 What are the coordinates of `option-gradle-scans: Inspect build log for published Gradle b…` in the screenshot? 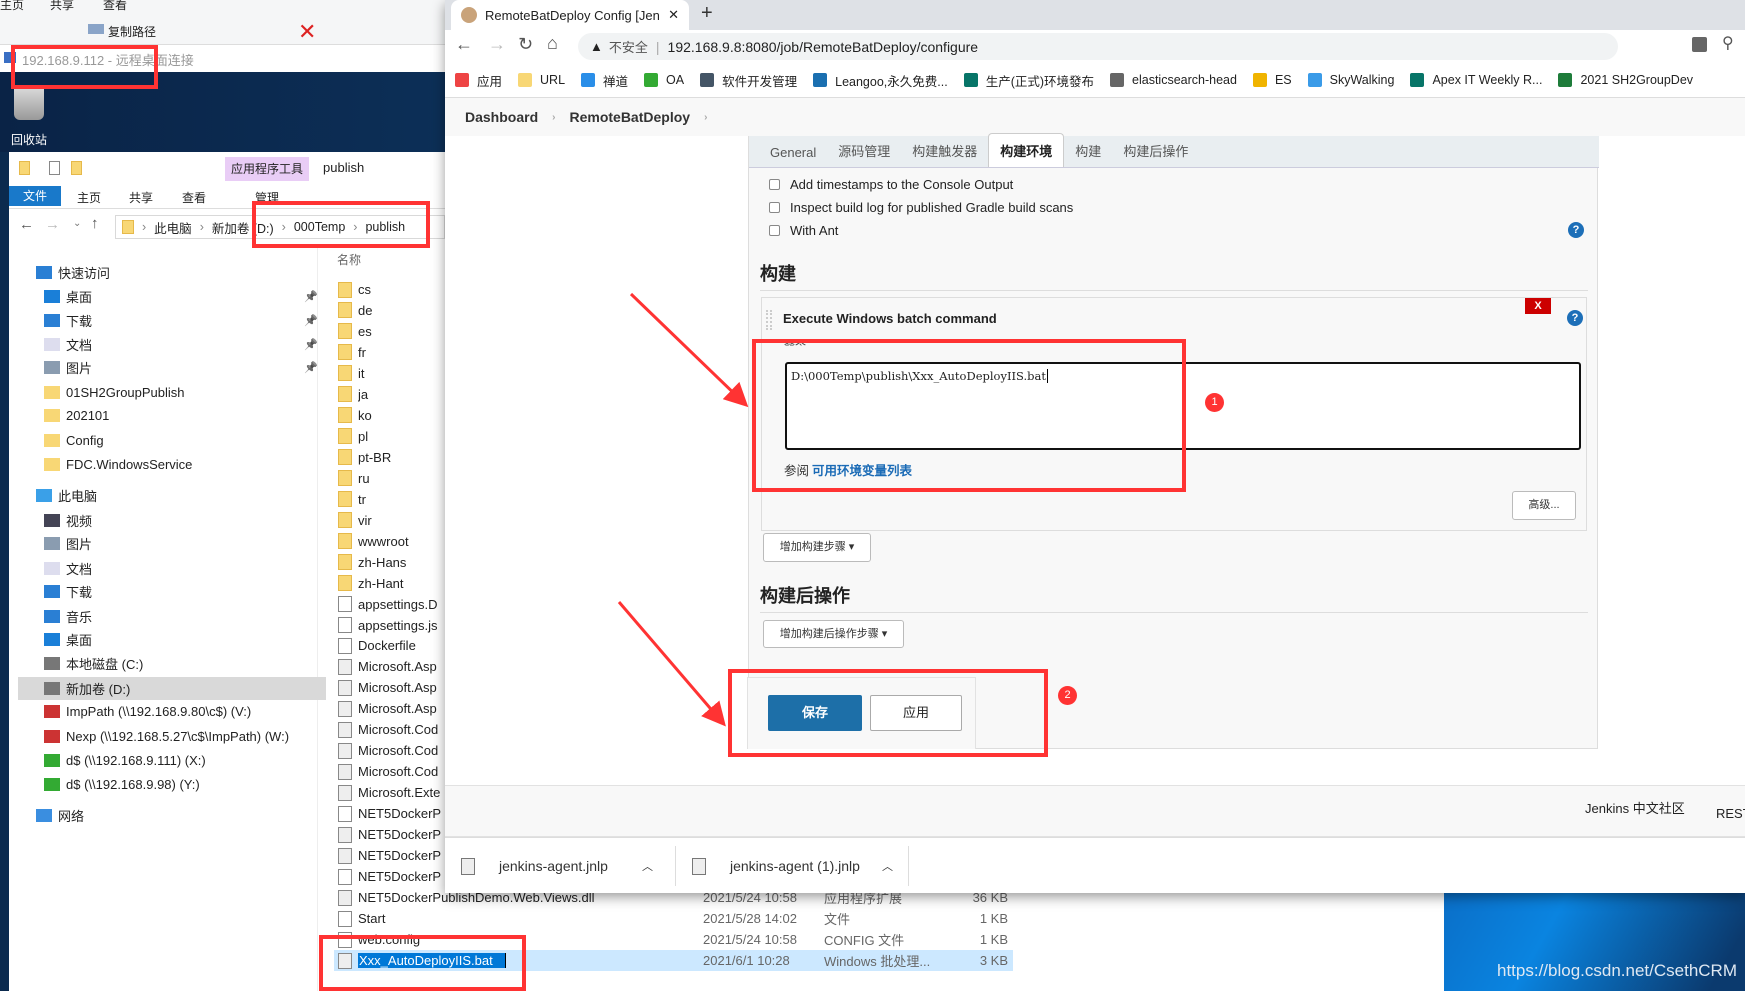 It's located at (921, 207).